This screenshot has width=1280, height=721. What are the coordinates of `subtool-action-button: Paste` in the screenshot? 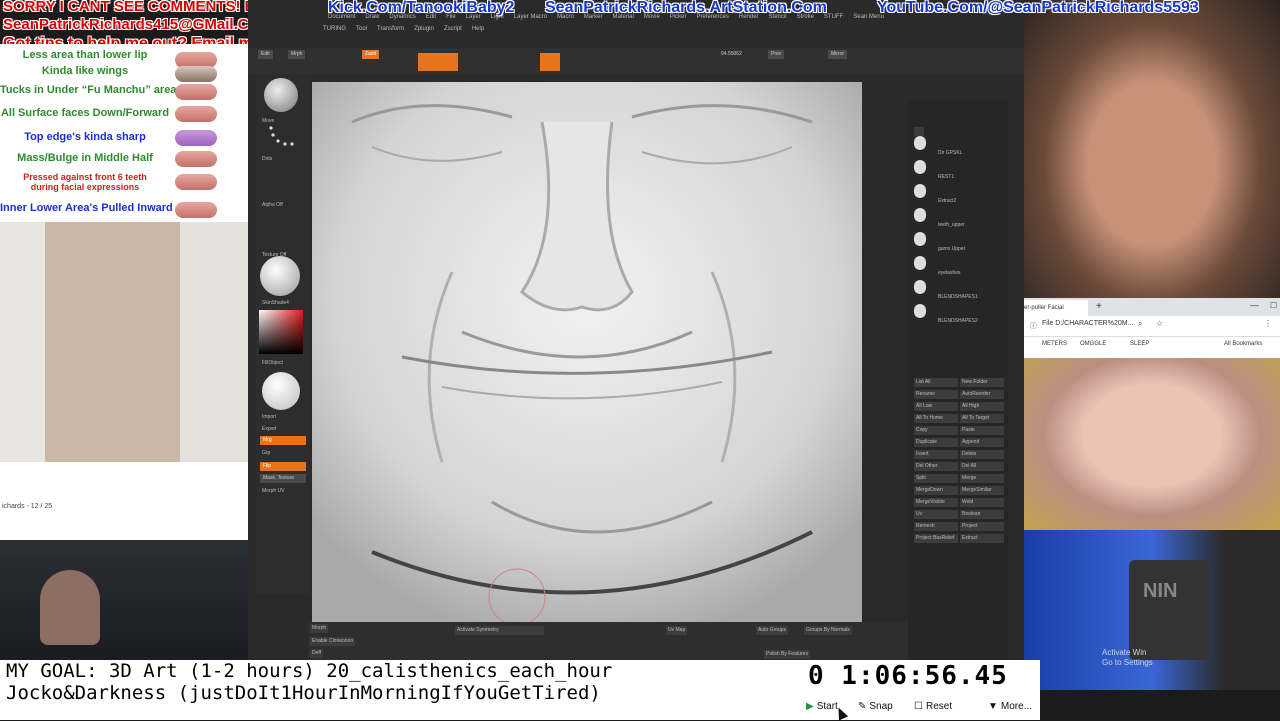 It's located at (982, 430).